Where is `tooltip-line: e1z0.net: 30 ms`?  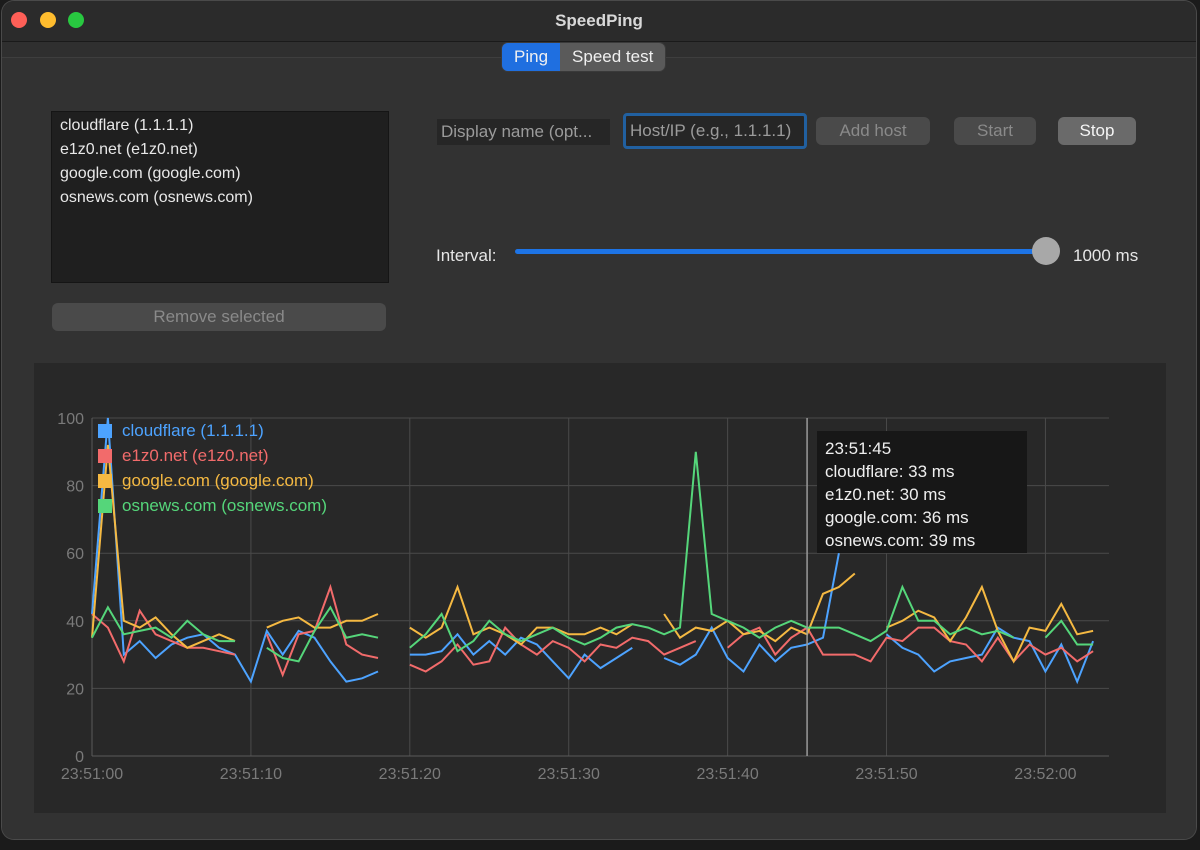 tooltip-line: e1z0.net: 30 ms is located at coordinates (885, 494).